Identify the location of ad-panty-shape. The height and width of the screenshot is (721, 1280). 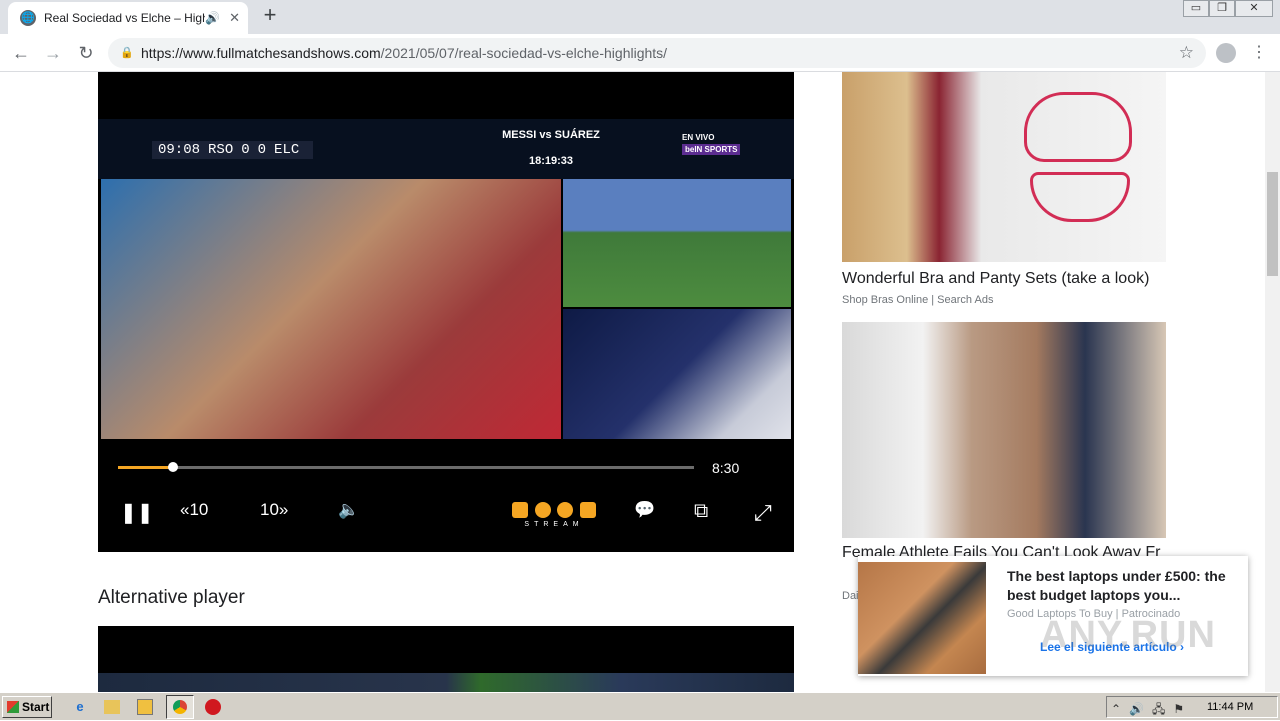
(1080, 197).